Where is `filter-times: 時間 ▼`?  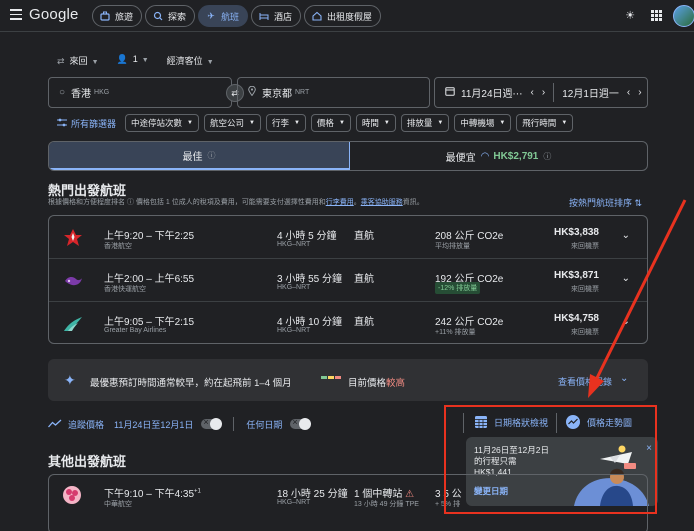 filter-times: 時間 ▼ is located at coordinates (375, 123).